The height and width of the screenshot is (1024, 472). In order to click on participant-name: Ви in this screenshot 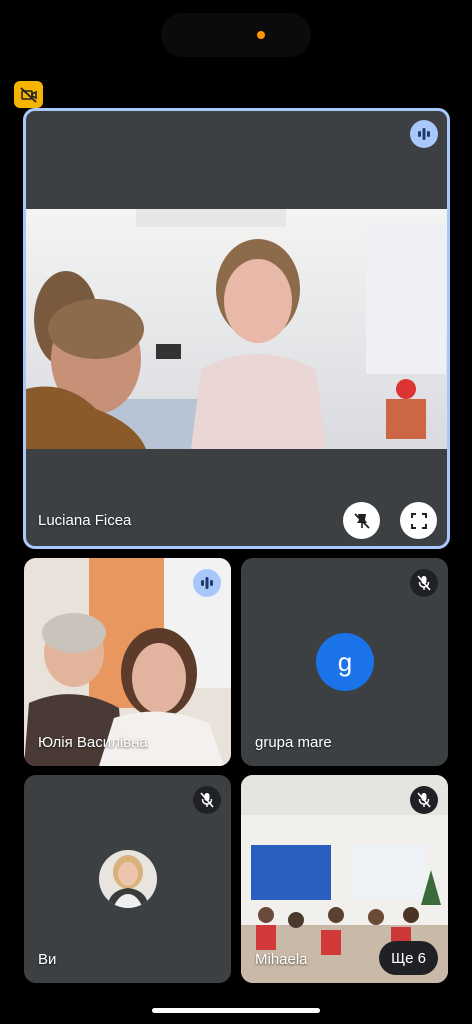, I will do `click(47, 959)`.